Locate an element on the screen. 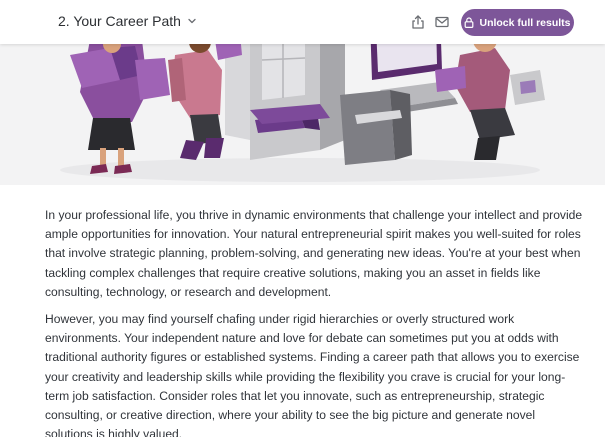  lock-icon is located at coordinates (469, 22).